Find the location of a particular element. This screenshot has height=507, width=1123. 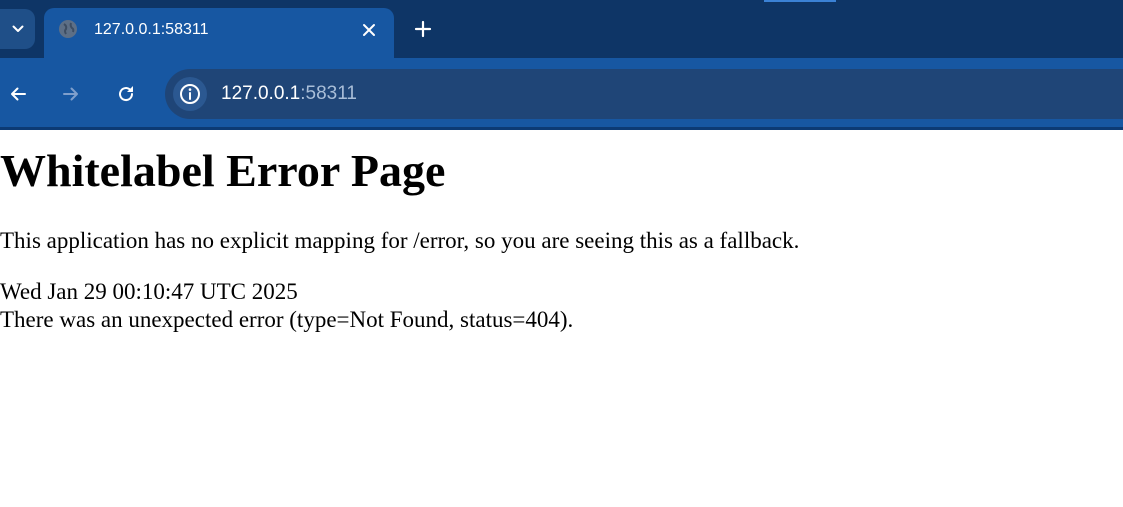

tab-search-button is located at coordinates (17, 29).